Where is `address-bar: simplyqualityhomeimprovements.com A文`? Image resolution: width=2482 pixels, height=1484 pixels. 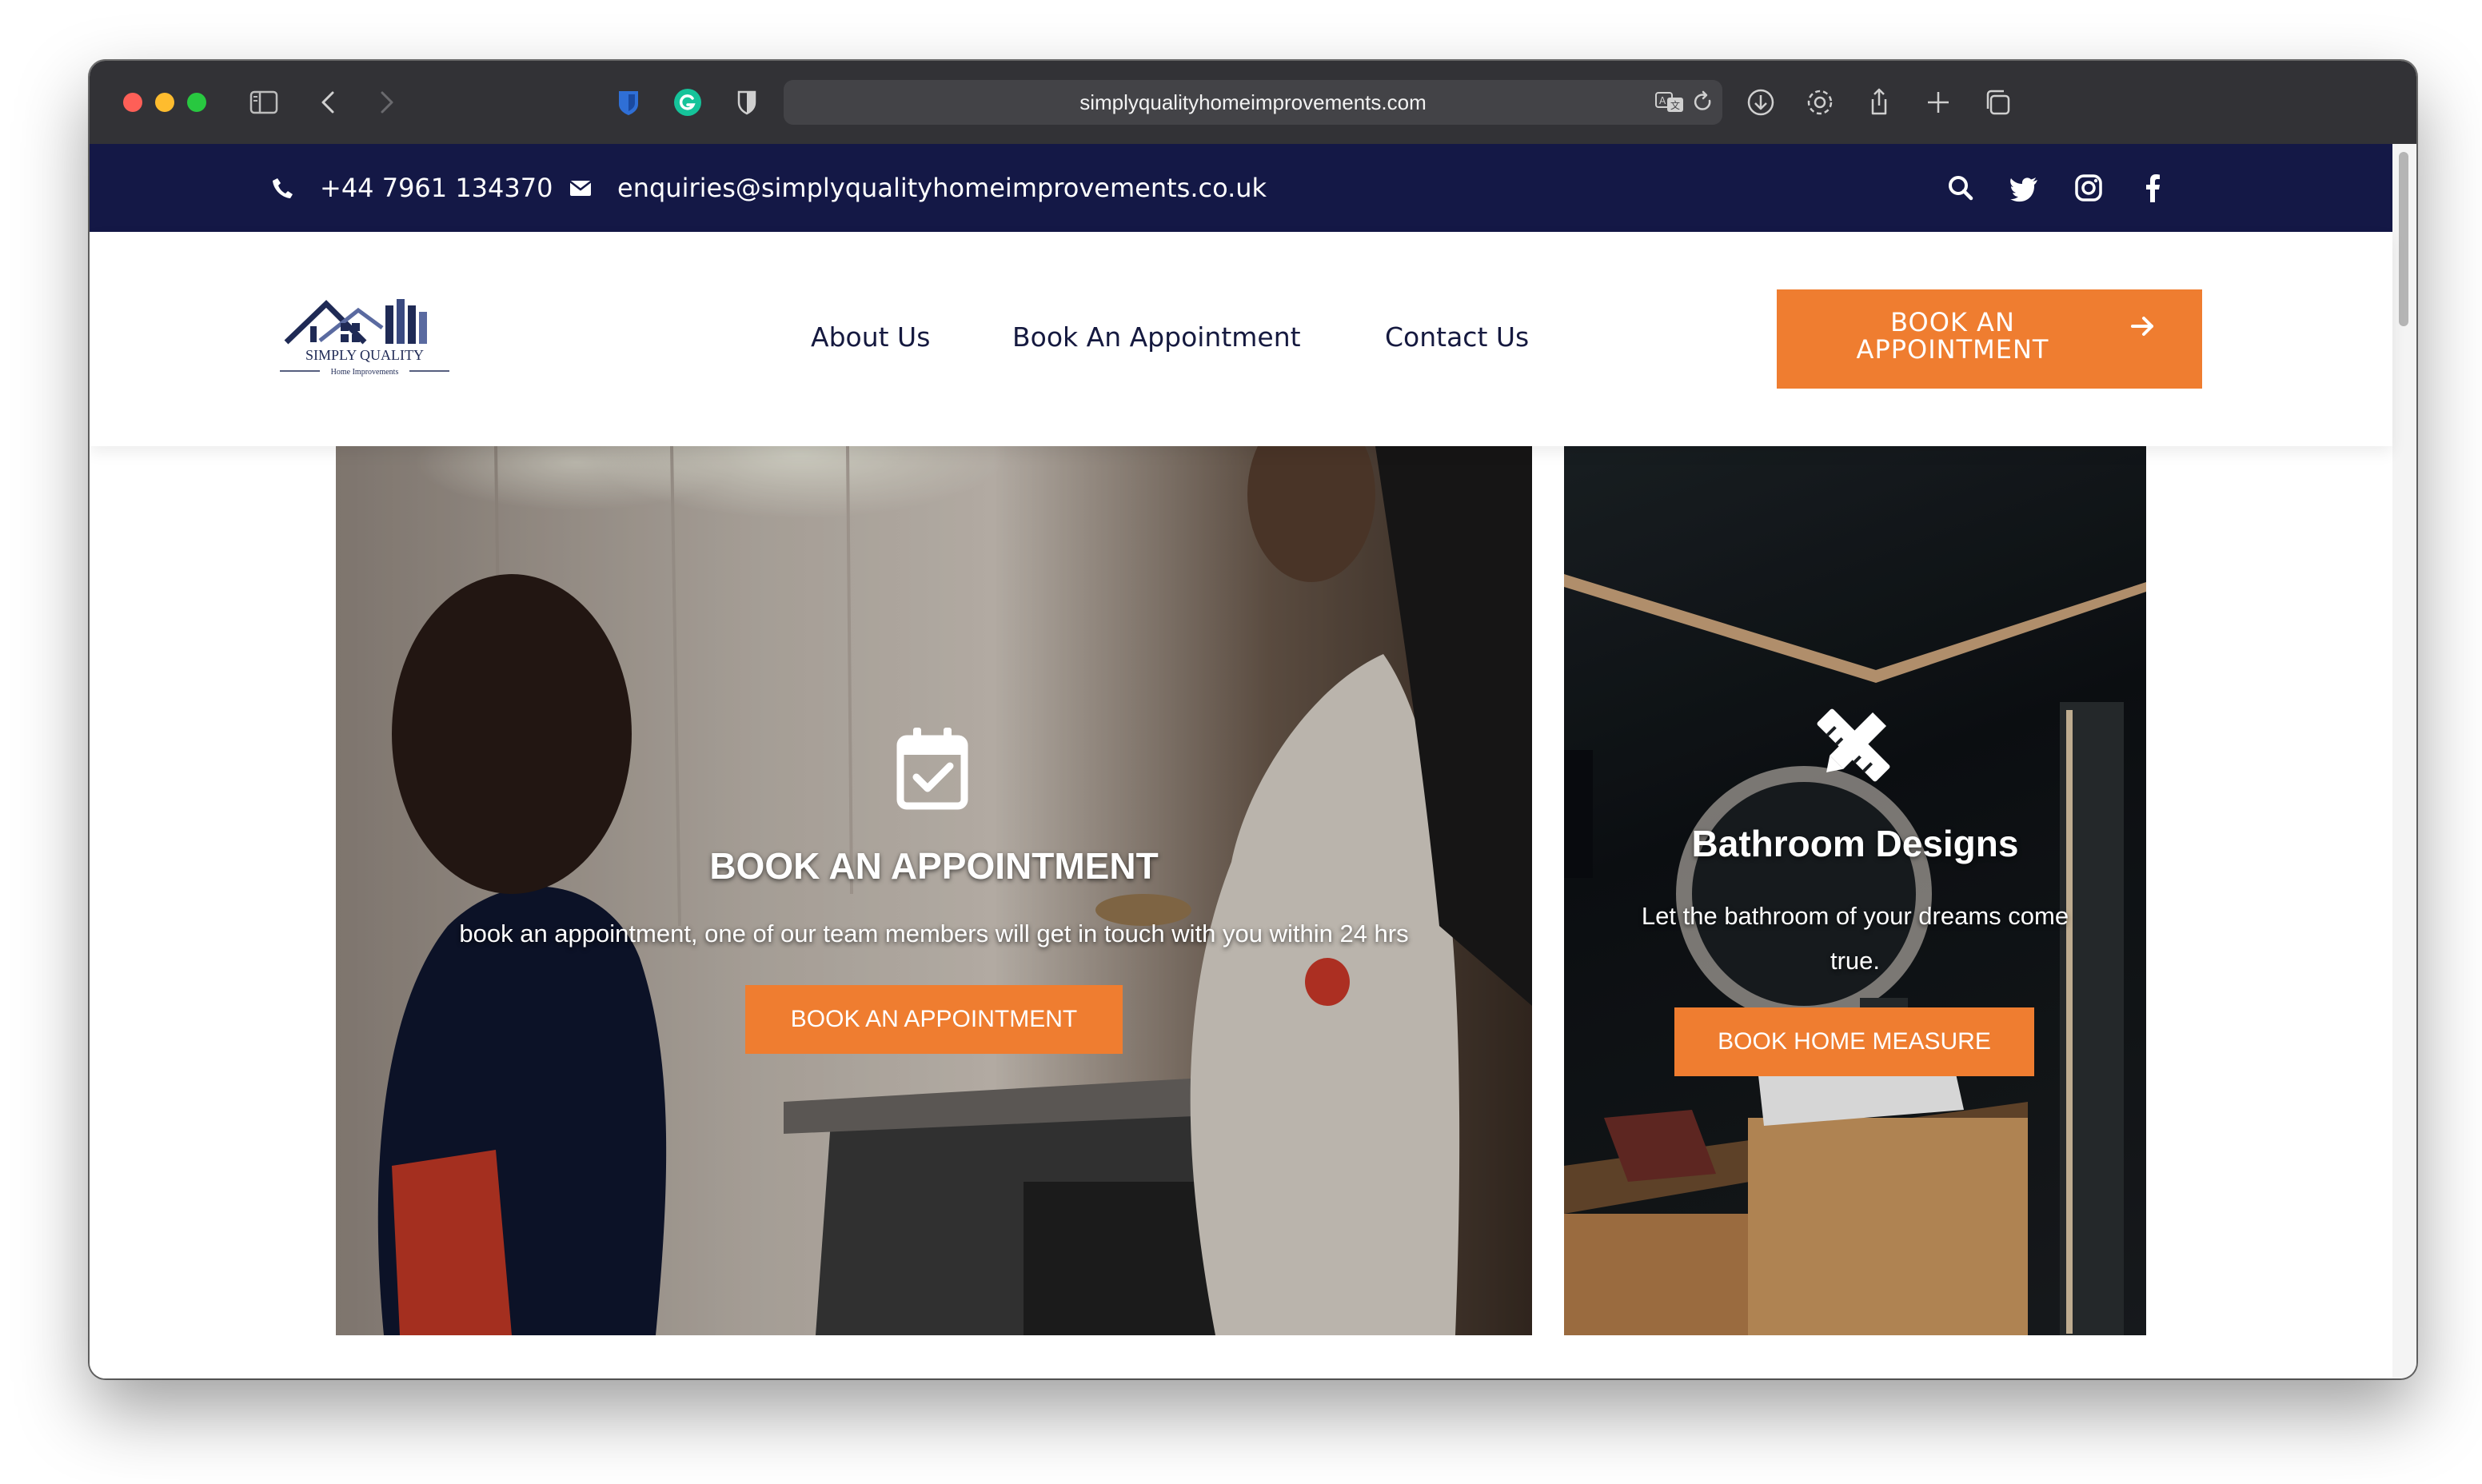
address-bar: simplyqualityhomeimprovements.com A文 is located at coordinates (1253, 102).